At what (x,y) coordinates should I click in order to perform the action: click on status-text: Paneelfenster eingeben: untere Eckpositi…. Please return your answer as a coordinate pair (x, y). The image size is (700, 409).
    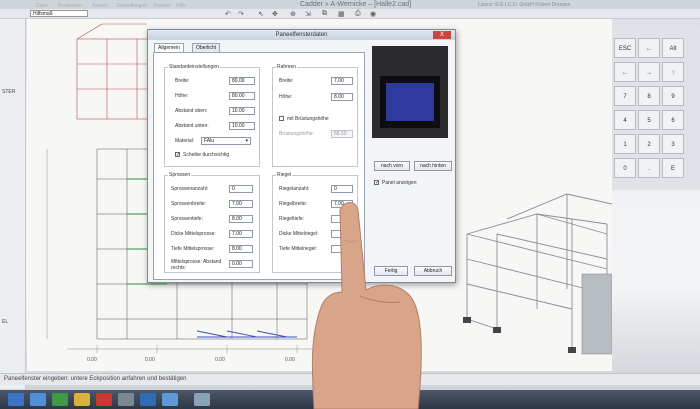
    Looking at the image, I should click on (95, 379).